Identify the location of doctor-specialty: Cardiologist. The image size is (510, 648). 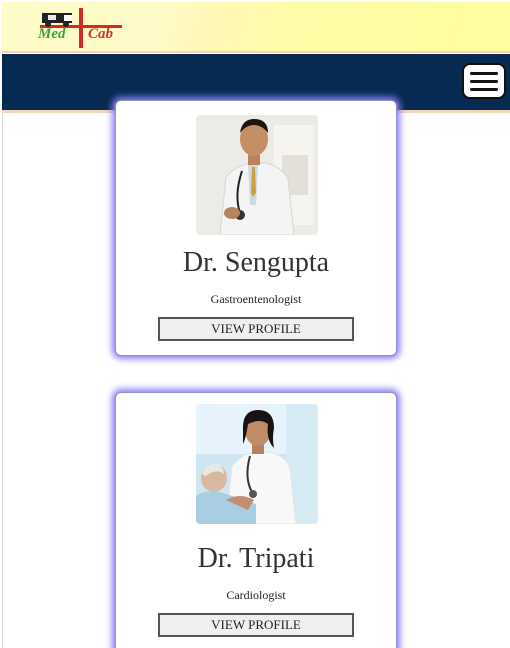
(256, 595).